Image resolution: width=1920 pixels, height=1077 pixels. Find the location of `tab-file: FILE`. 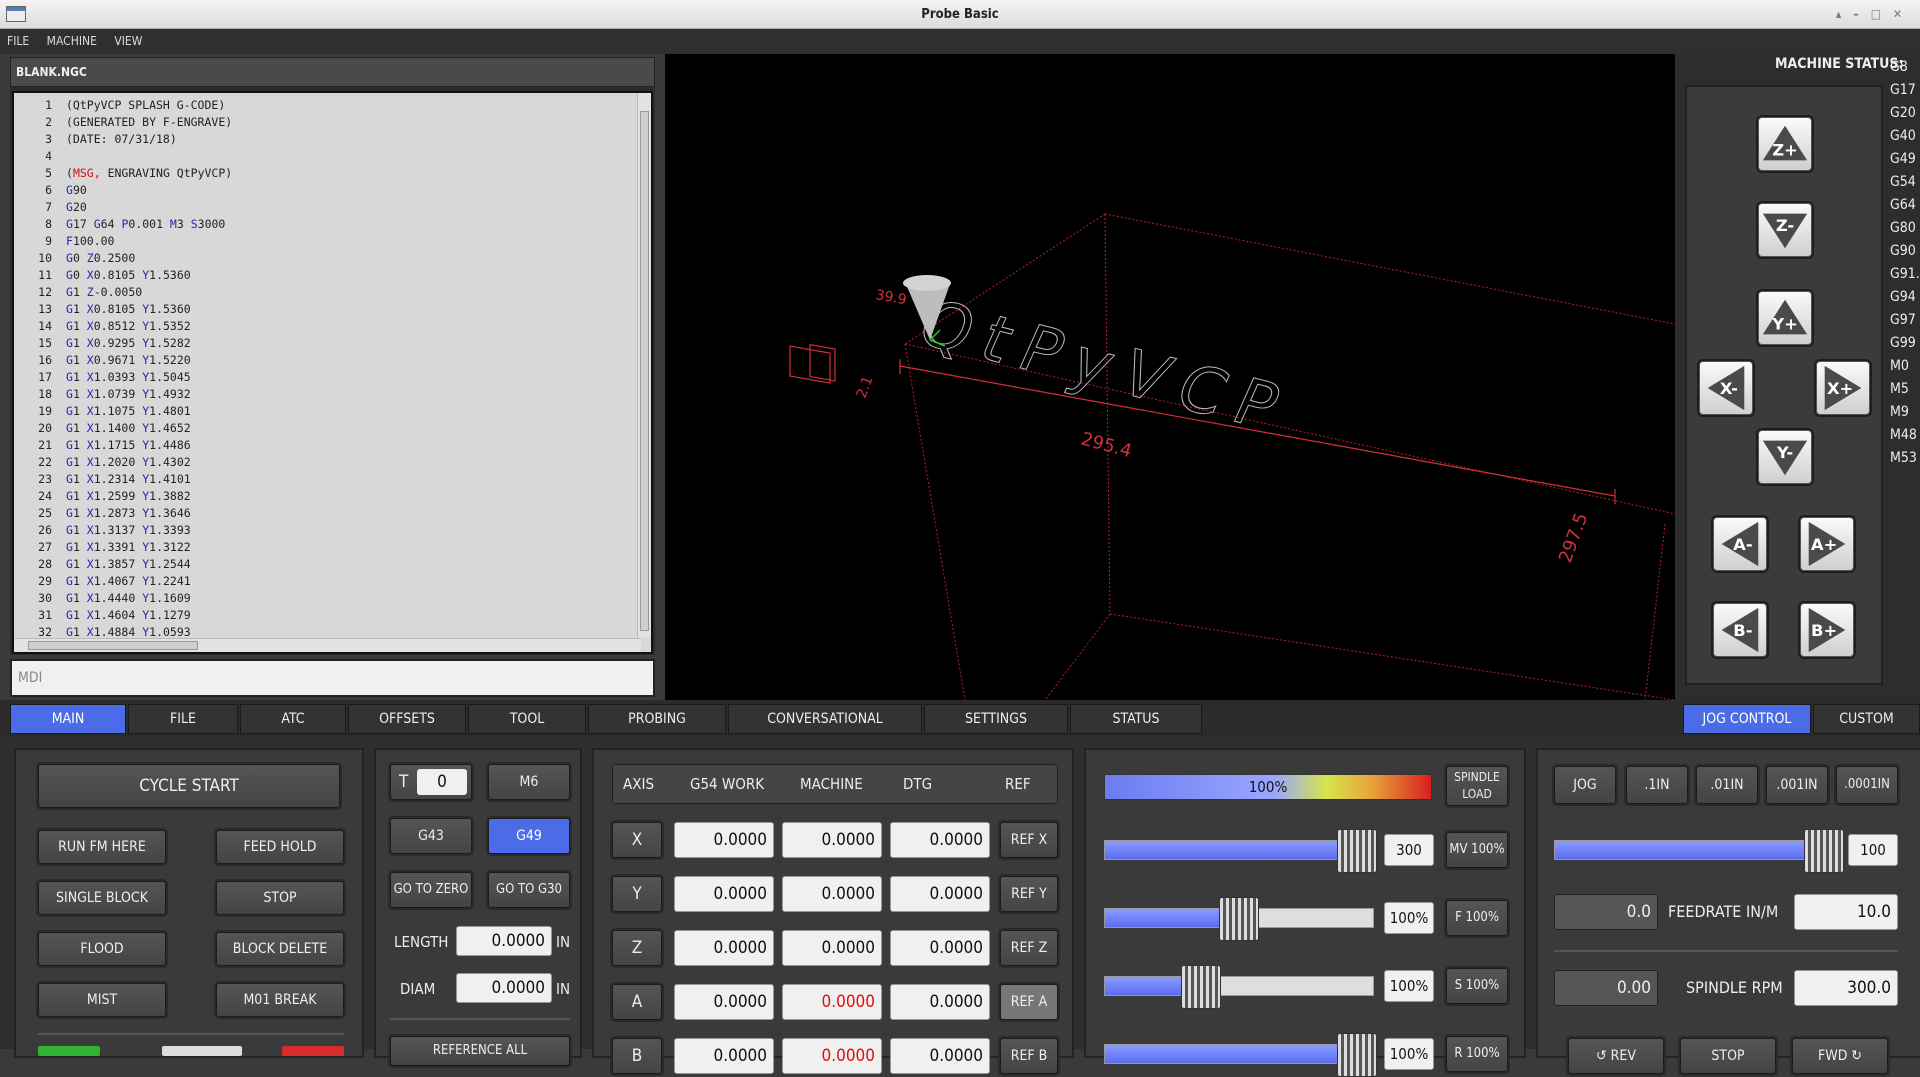

tab-file: FILE is located at coordinates (183, 719).